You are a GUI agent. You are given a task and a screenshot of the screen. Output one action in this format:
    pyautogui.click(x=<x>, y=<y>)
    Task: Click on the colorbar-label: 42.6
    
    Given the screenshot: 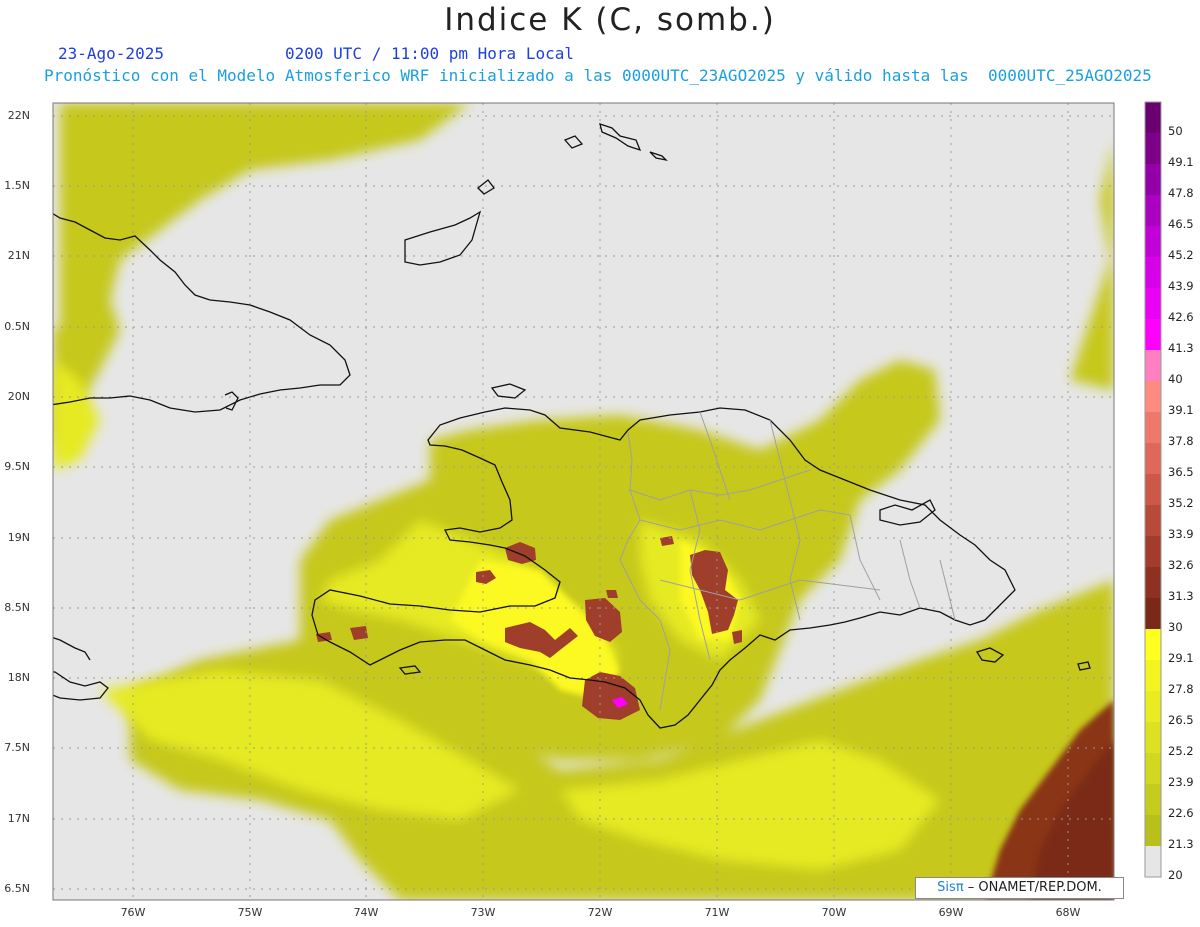 What is the action you would take?
    pyautogui.click(x=1181, y=317)
    